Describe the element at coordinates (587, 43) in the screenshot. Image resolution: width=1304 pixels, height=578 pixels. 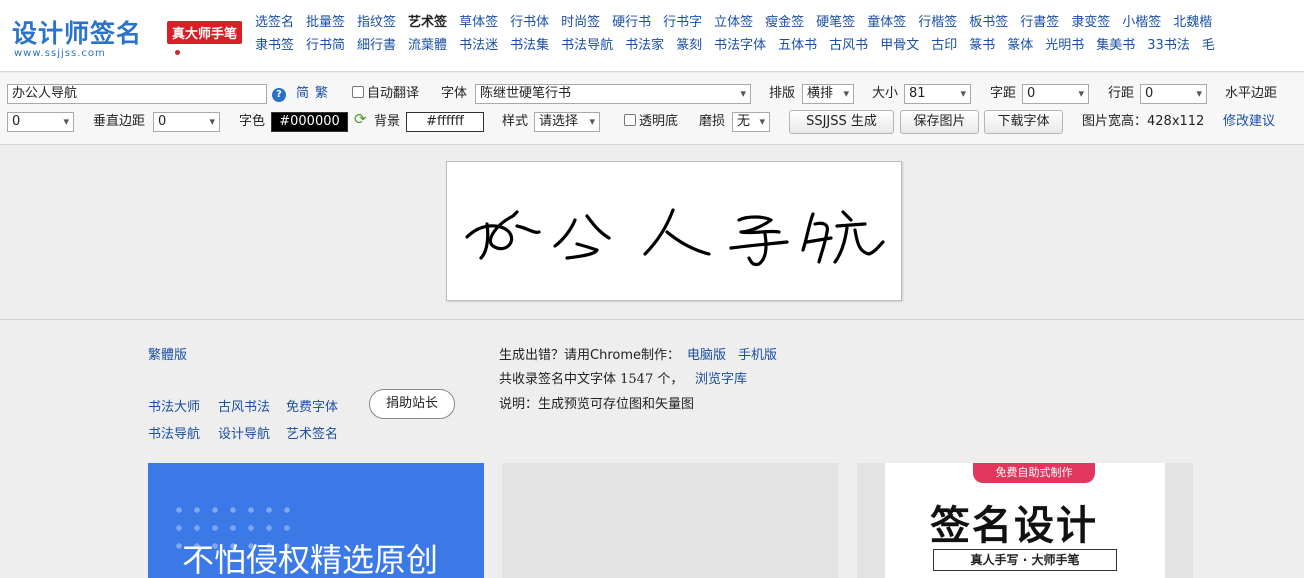
I see `nav-item-row2-6: 书法导航` at that location.